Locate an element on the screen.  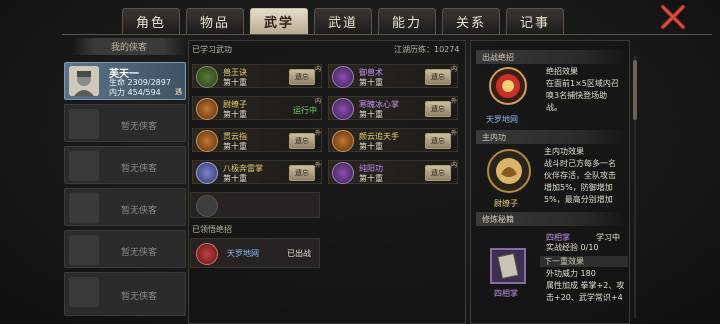
avatar is located at coordinates (84, 81).